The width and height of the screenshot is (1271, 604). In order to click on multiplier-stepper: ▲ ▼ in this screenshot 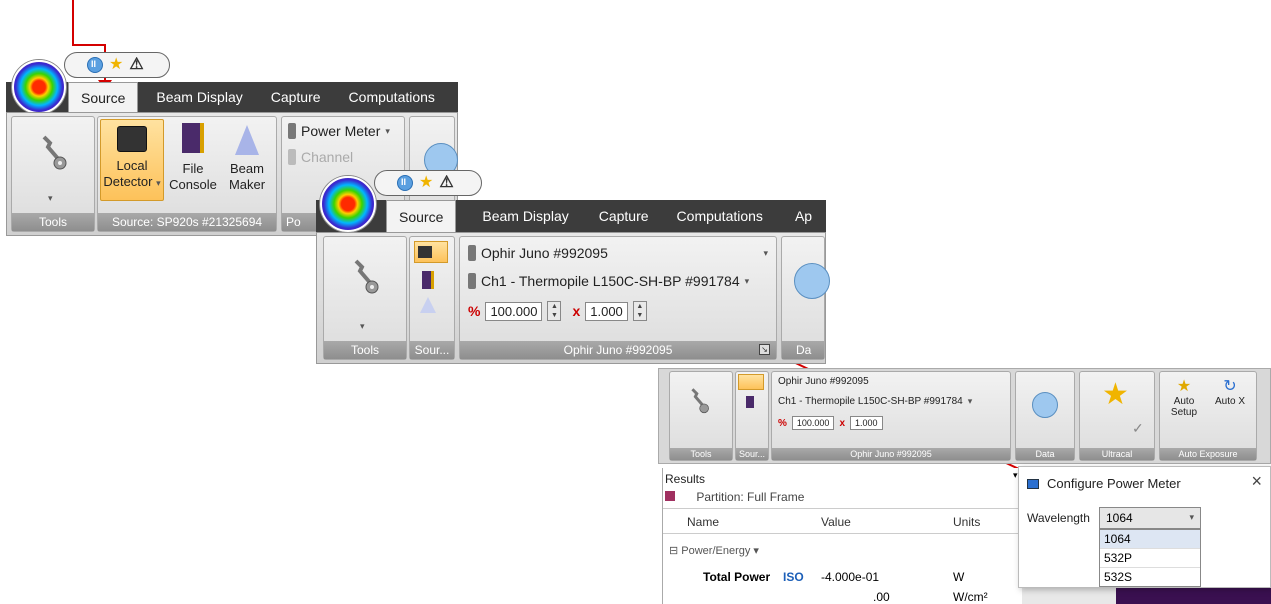, I will do `click(639, 311)`.